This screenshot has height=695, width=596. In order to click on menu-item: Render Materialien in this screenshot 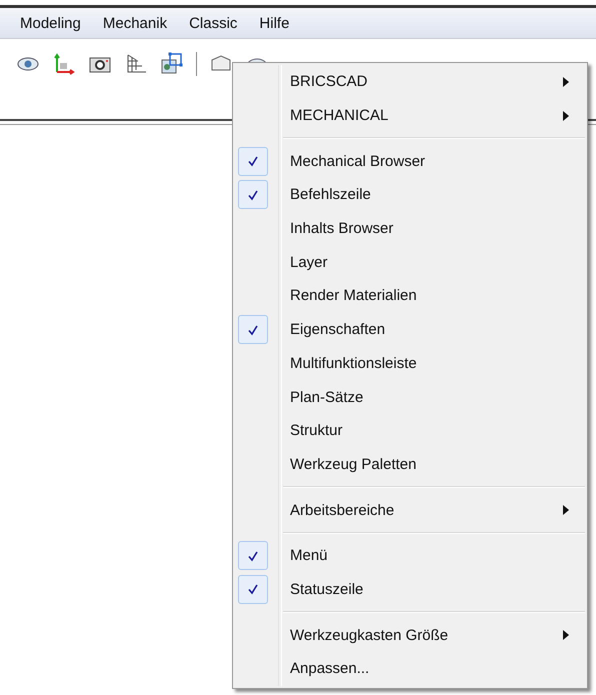, I will do `click(410, 296)`.